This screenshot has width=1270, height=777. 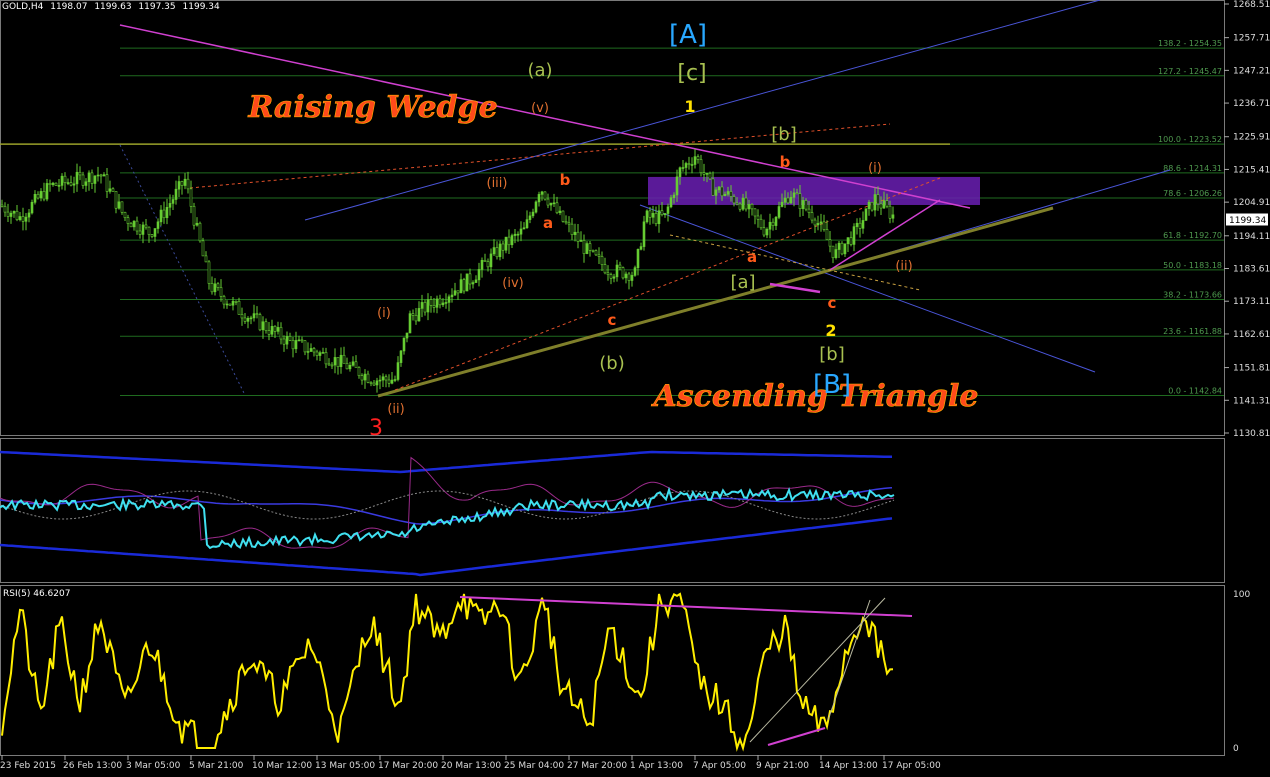 I want to click on annotation-c-left: c, so click(x=612, y=320).